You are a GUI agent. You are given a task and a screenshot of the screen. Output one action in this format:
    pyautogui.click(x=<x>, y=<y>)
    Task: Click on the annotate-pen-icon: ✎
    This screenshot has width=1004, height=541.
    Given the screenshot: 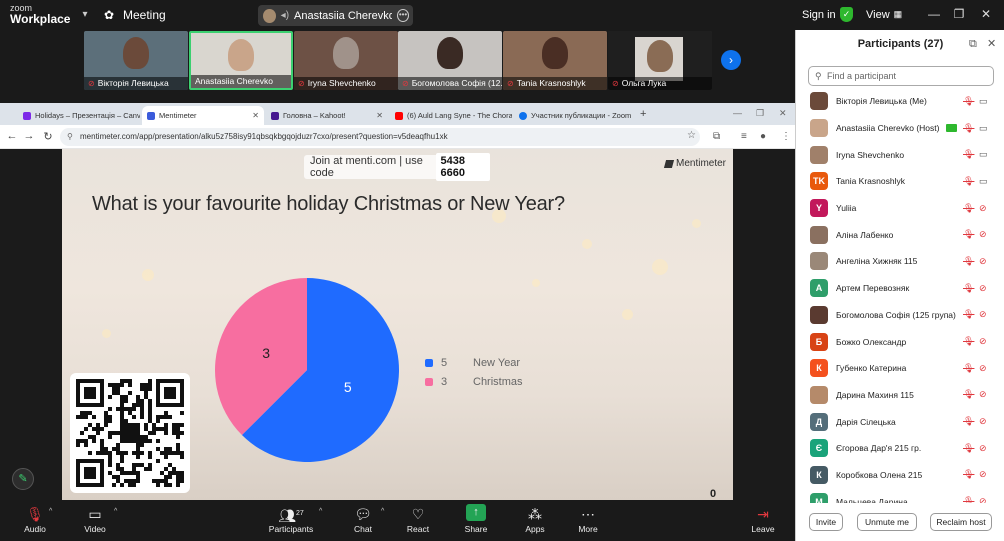 What is the action you would take?
    pyautogui.click(x=23, y=479)
    